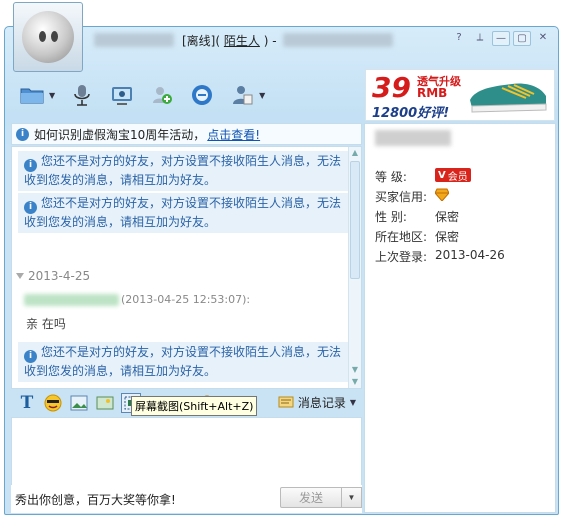  What do you see at coordinates (423, 176) in the screenshot?
I see `level-row: 等 级: V 会员` at bounding box center [423, 176].